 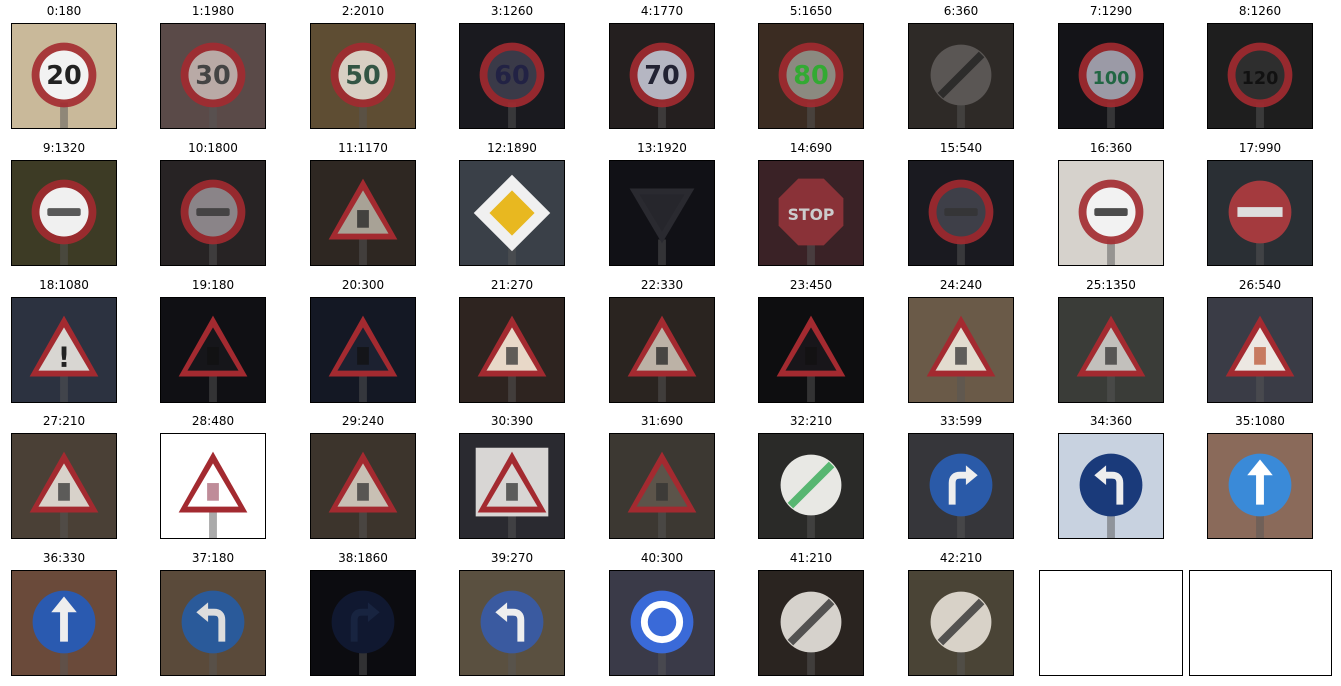 I want to click on sign-cell: 33:599, so click(x=961, y=476).